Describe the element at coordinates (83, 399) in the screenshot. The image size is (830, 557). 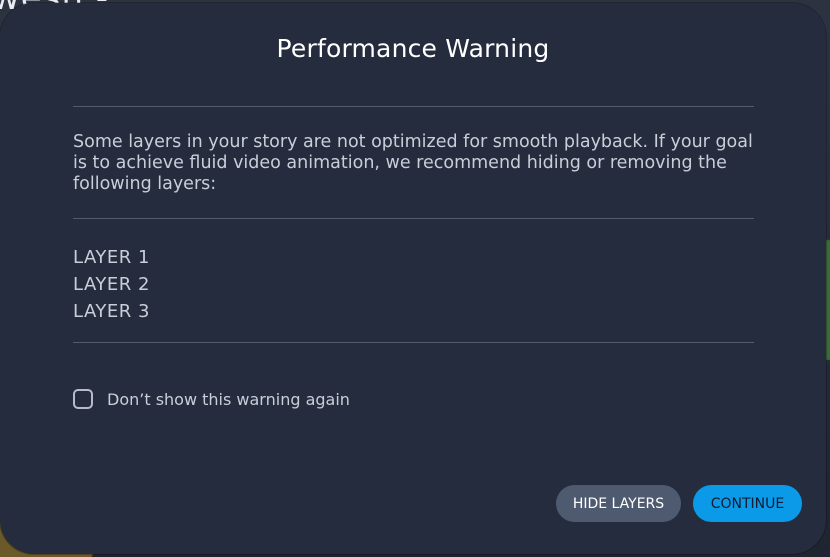
I see `dont-show-again-checkbox` at that location.